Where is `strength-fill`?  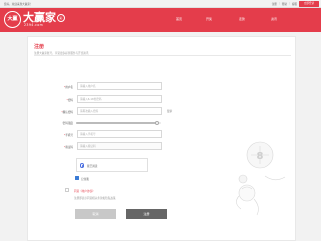 strength-fill is located at coordinates (116, 123).